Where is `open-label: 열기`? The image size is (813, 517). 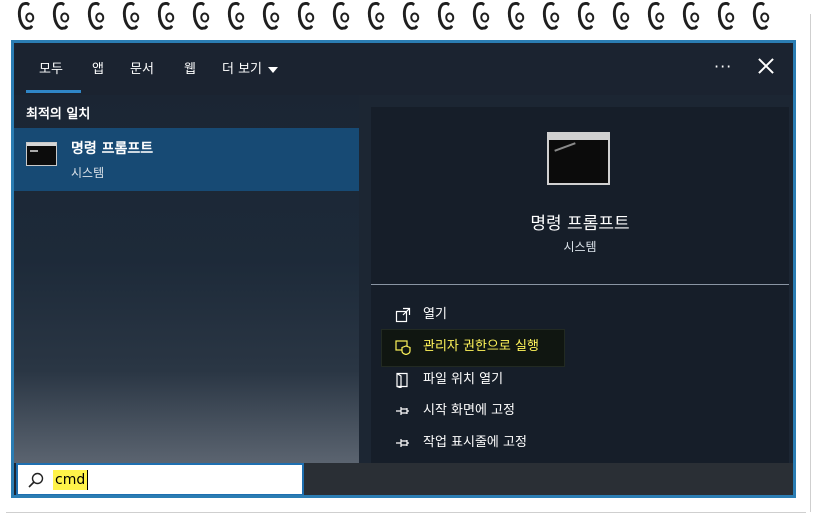 open-label: 열기 is located at coordinates (435, 314).